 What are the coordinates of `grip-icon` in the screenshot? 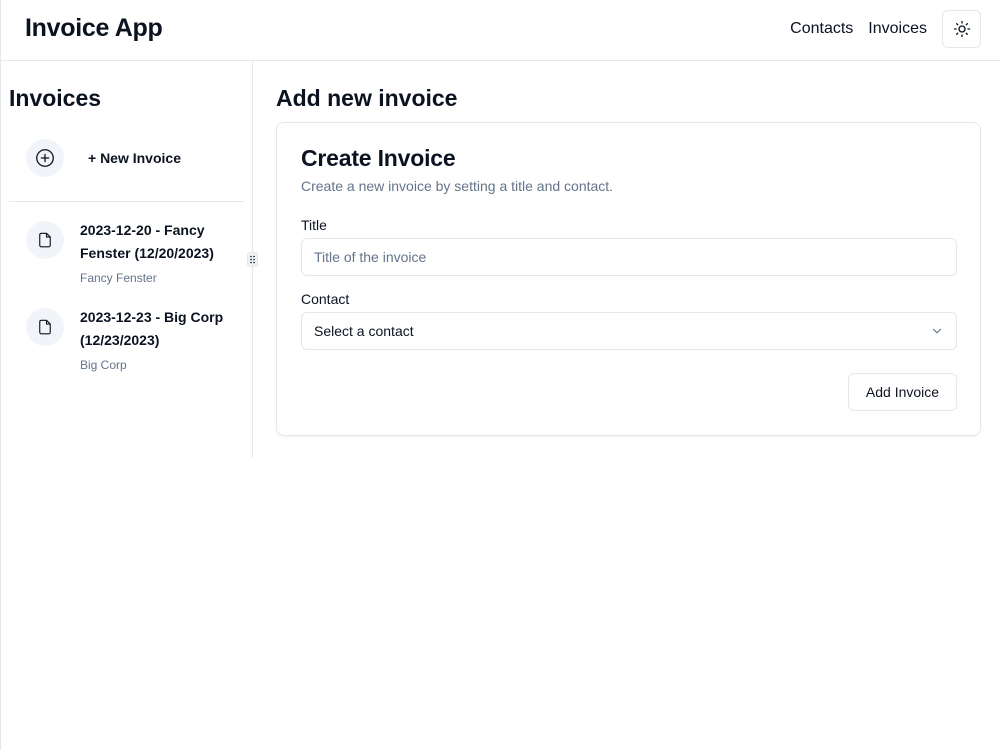 It's located at (252, 259).